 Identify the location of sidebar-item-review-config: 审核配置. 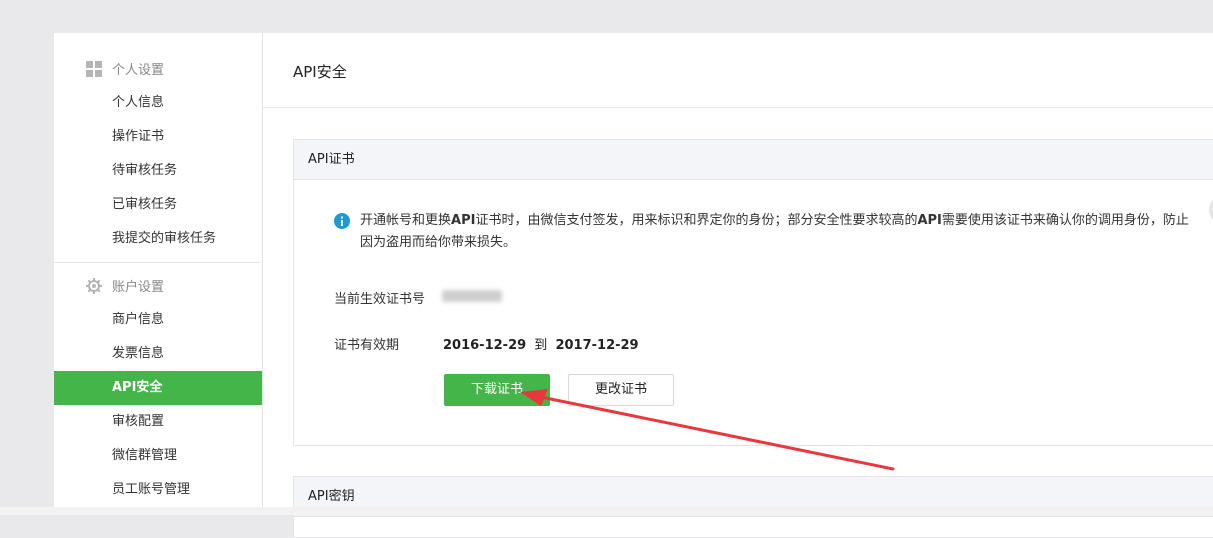
(158, 422).